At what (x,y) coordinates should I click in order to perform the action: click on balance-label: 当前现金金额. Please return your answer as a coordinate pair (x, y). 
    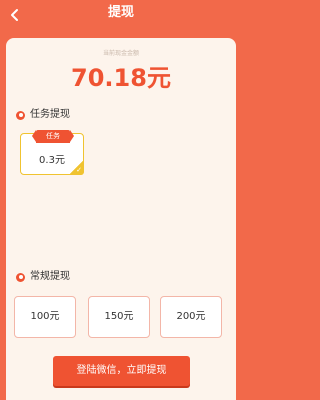
    Looking at the image, I should click on (120, 53).